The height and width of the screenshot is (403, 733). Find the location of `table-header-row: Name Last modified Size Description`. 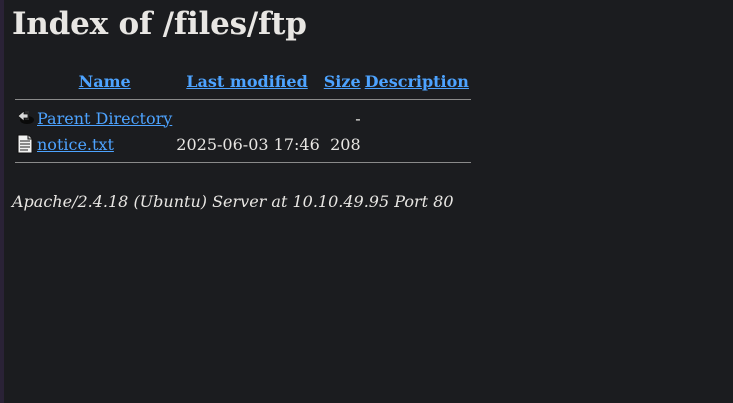

table-header-row: Name Last modified Size Description is located at coordinates (243, 81).